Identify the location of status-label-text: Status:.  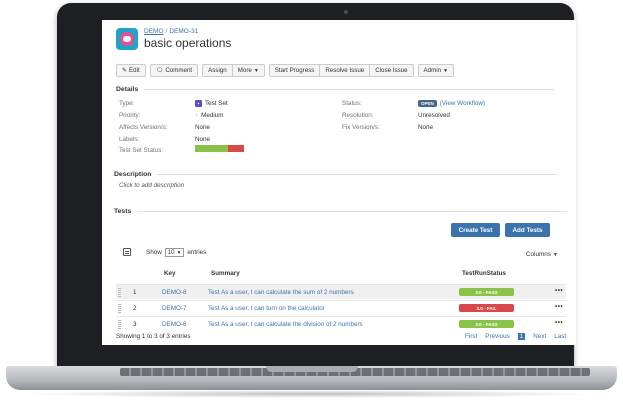
(352, 103).